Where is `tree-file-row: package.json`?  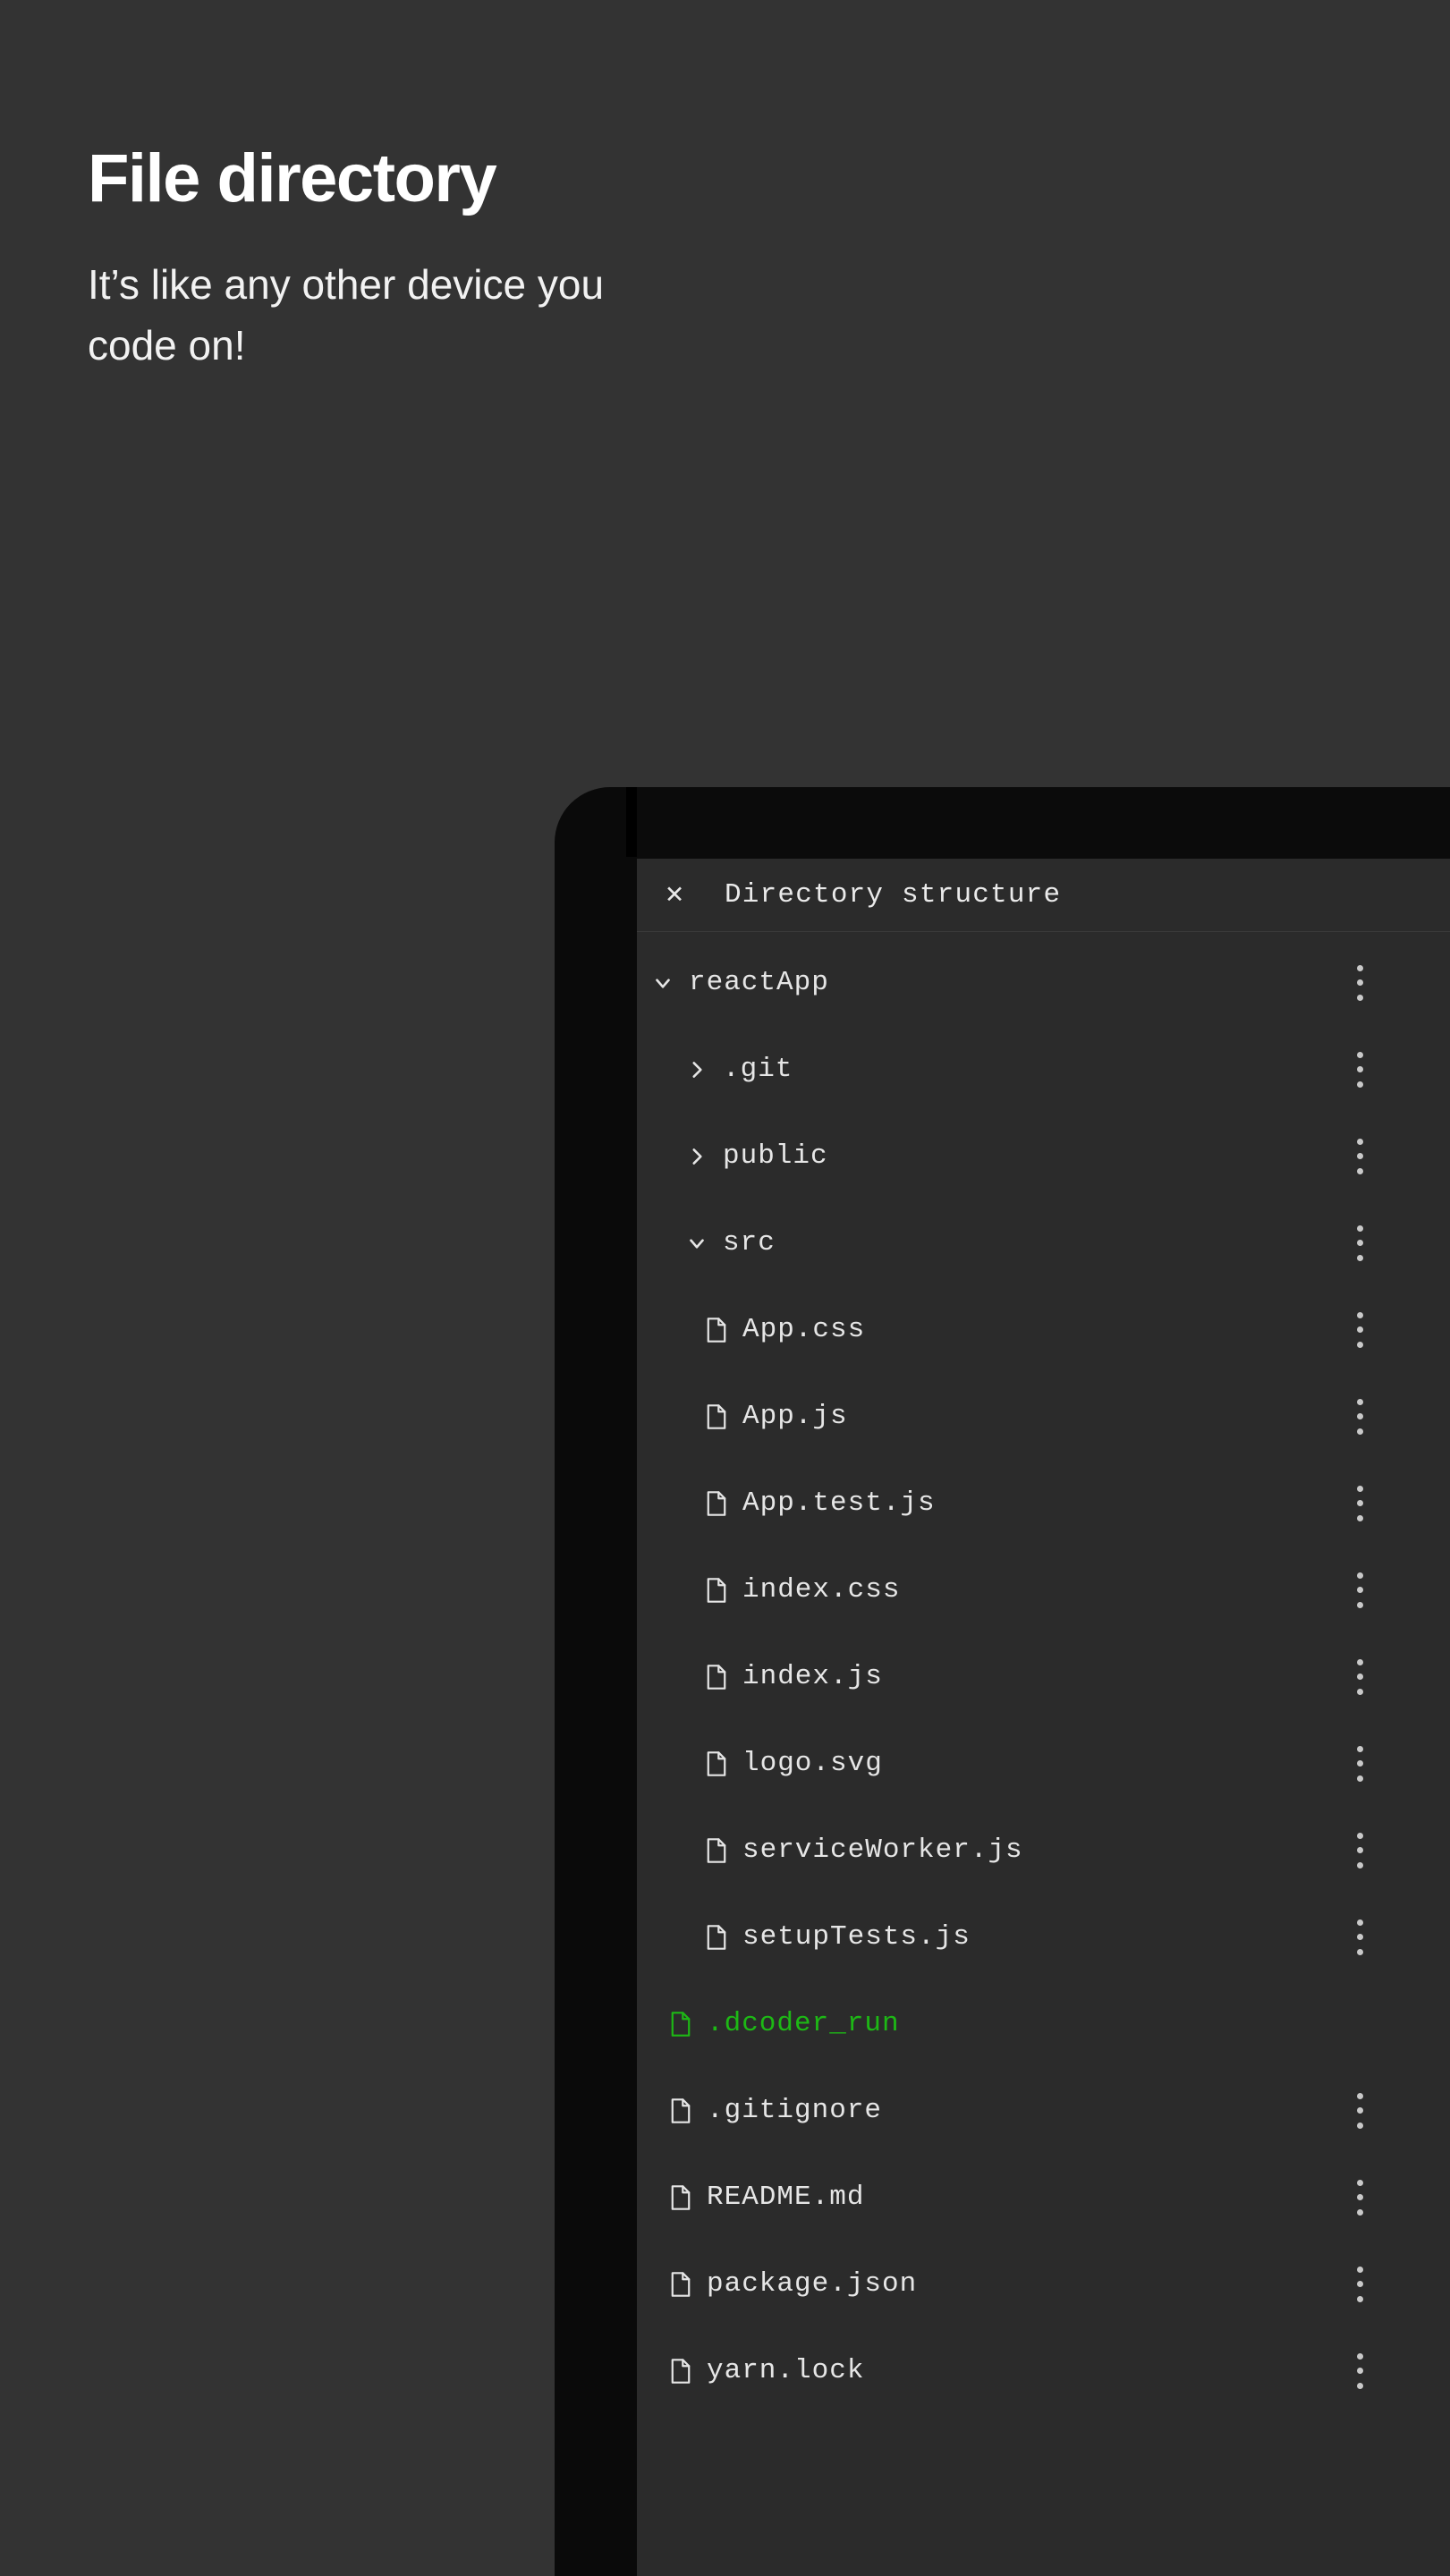 tree-file-row: package.json is located at coordinates (1043, 2284).